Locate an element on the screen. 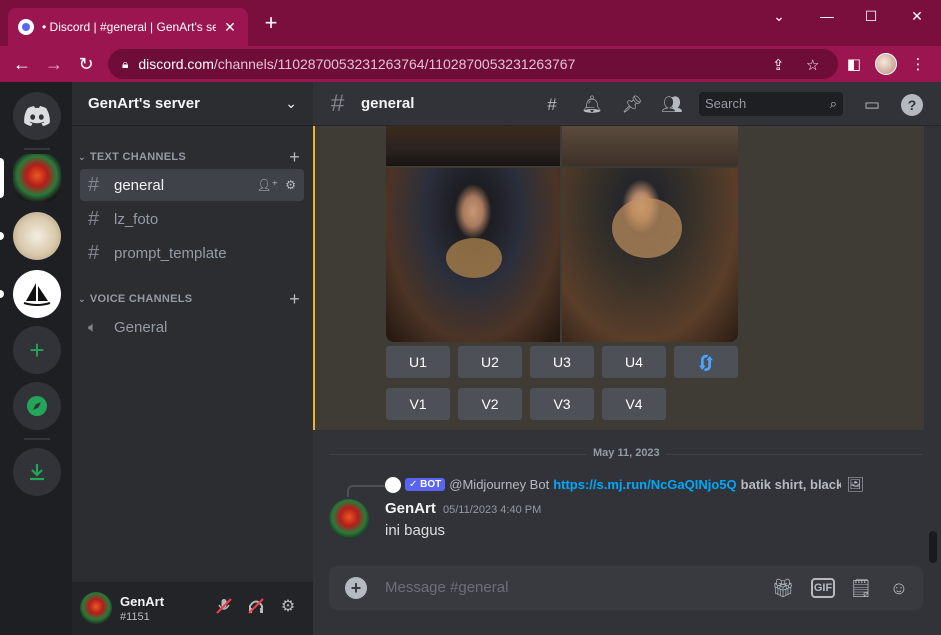 This screenshot has width=941, height=635. sticker-icon: 🗒︎ is located at coordinates (861, 588).